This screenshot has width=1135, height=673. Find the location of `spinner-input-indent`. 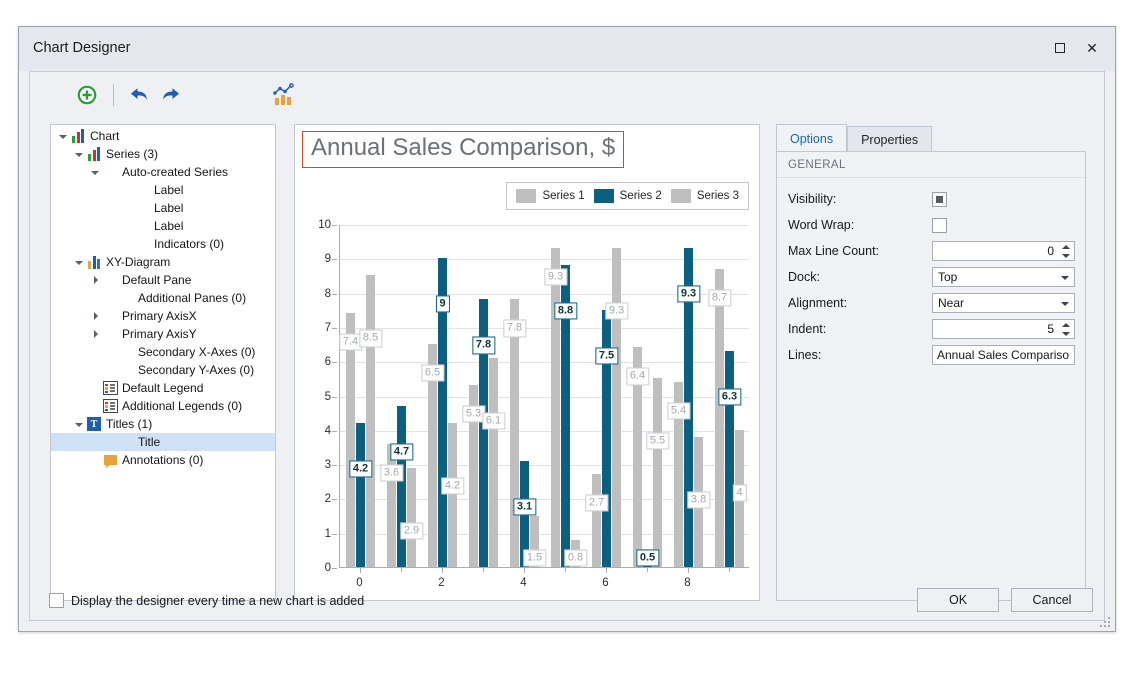

spinner-input-indent is located at coordinates (1003, 329).